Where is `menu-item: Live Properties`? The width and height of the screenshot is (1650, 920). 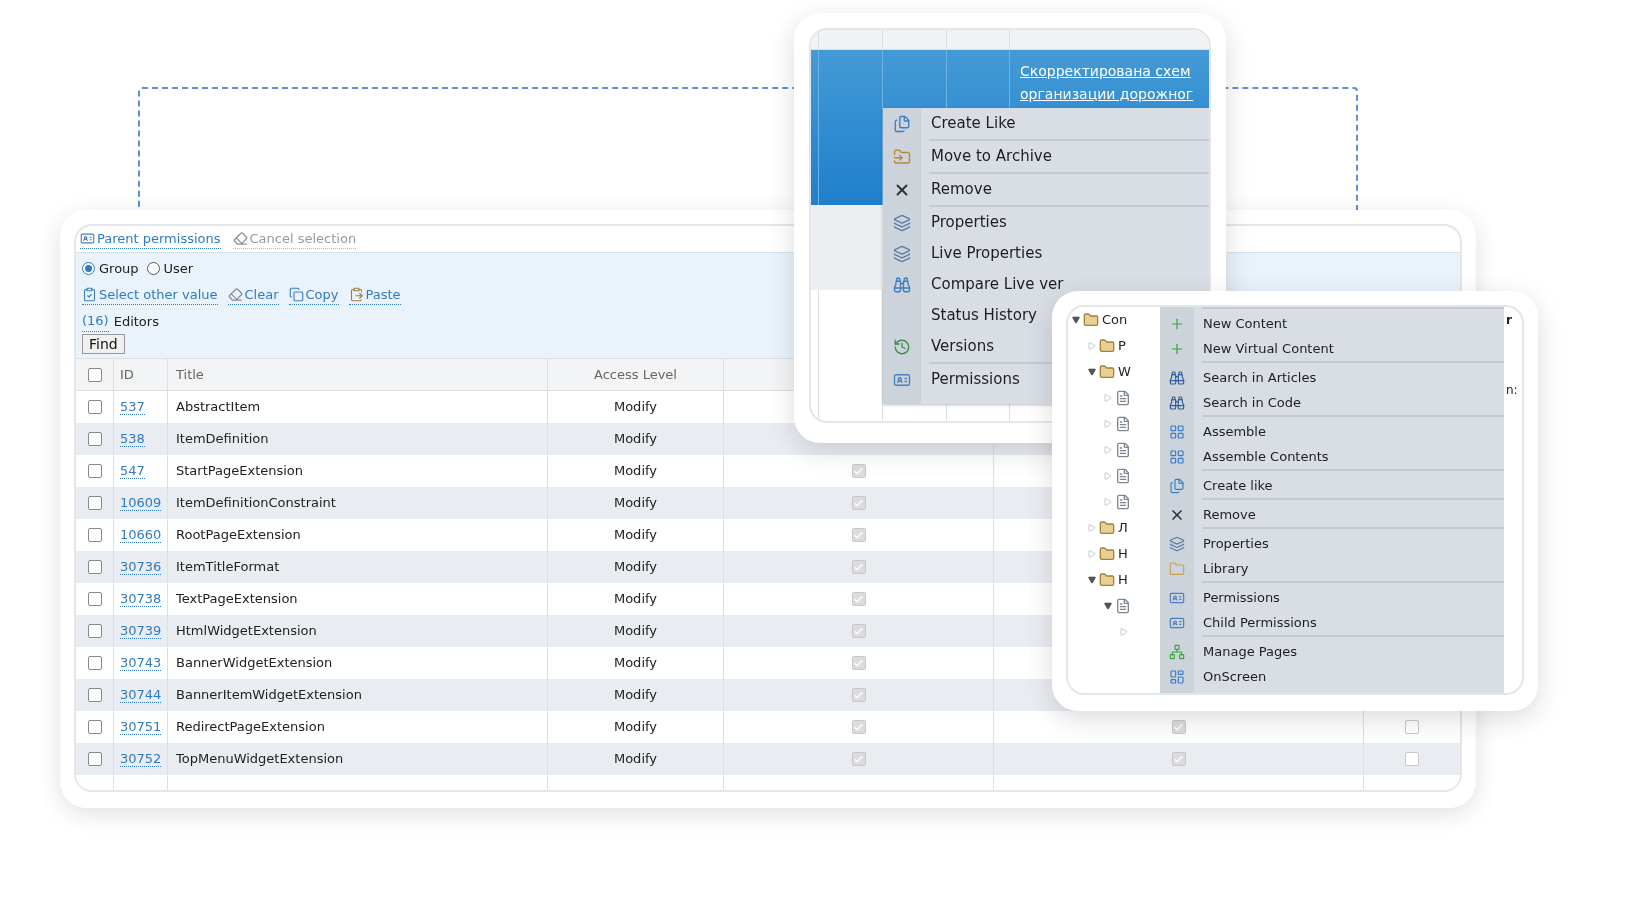
menu-item: Live Properties is located at coordinates (1046, 253).